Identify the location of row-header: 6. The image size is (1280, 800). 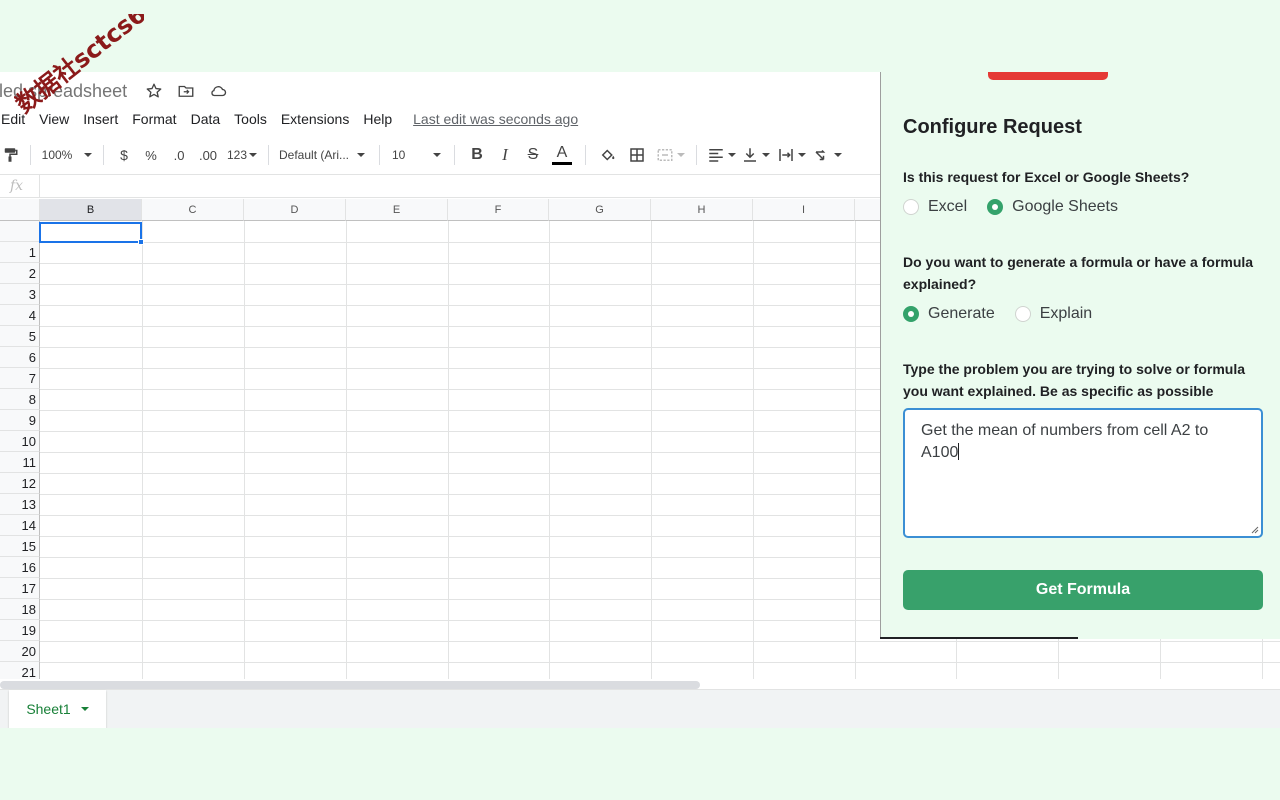
(20, 357).